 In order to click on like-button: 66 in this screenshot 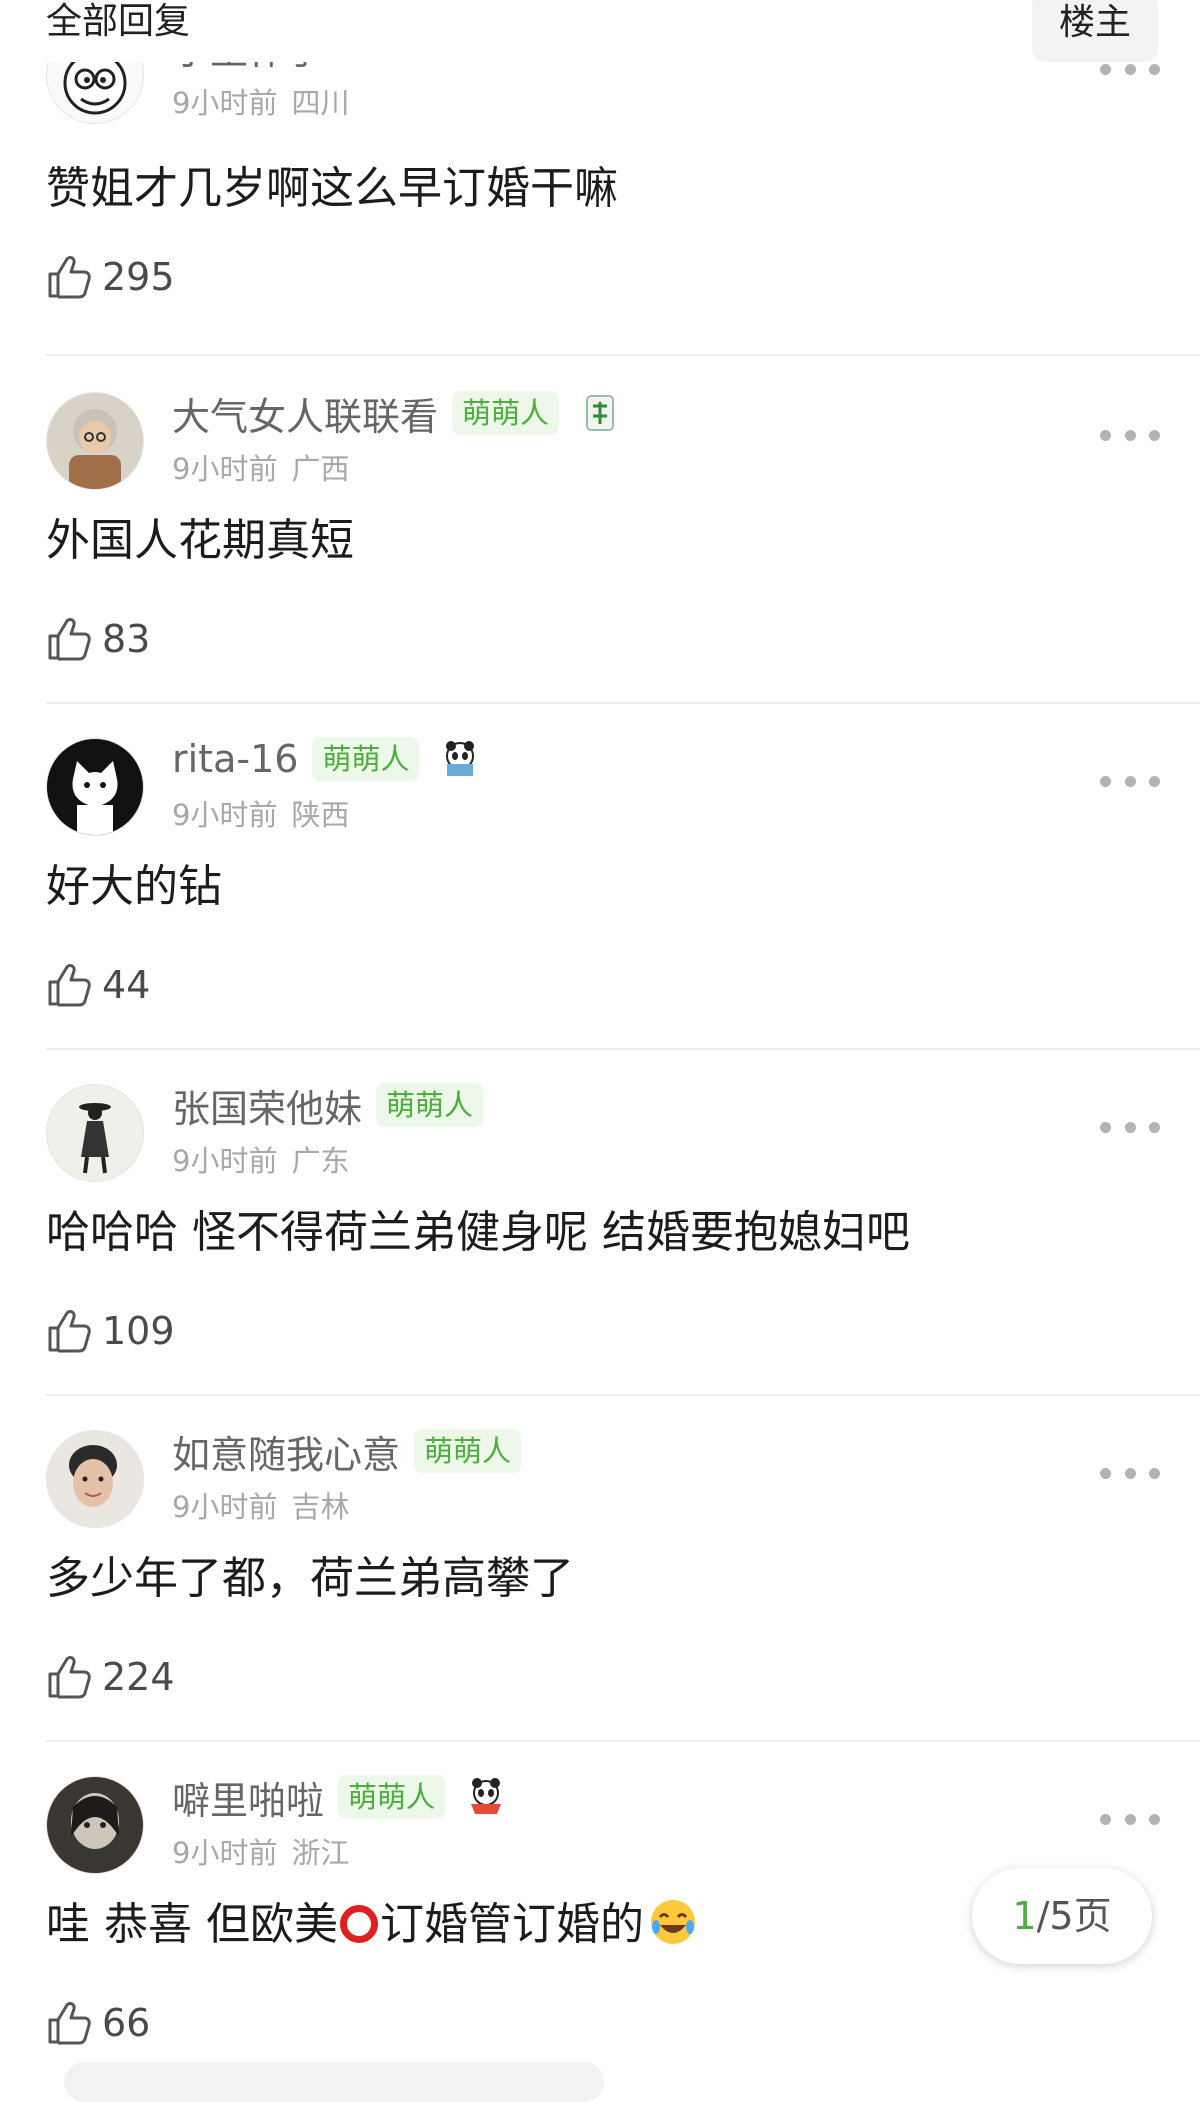, I will do `click(98, 2023)`.